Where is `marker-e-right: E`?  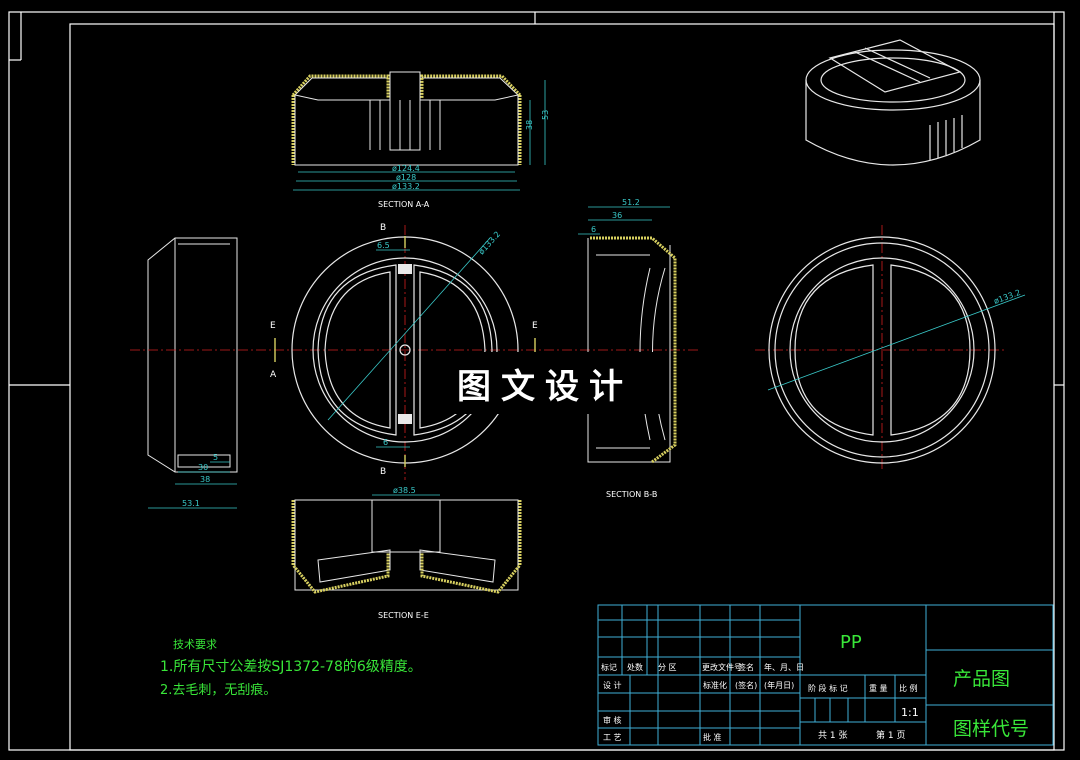 marker-e-right: E is located at coordinates (535, 326).